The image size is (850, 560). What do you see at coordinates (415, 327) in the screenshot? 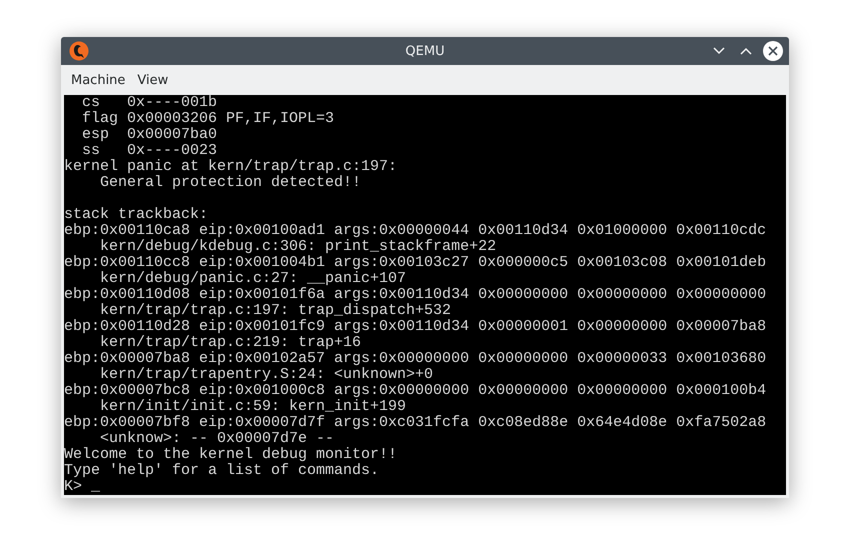
I see `terminal-line: ebp:0x00110d28 eip:0x00101fc9 args:0x00110d34 0x00000001 0x00000000 0x00007ba8` at bounding box center [415, 327].